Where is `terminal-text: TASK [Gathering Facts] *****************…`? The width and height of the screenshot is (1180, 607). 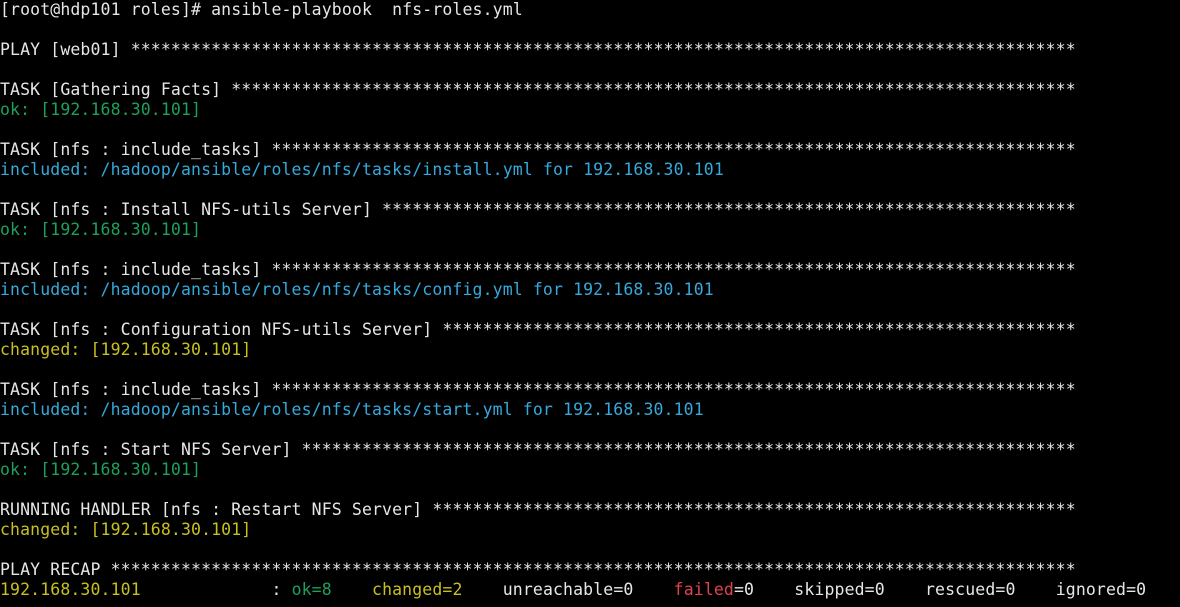
terminal-text: TASK [Gathering Facts] *****************… is located at coordinates (538, 89).